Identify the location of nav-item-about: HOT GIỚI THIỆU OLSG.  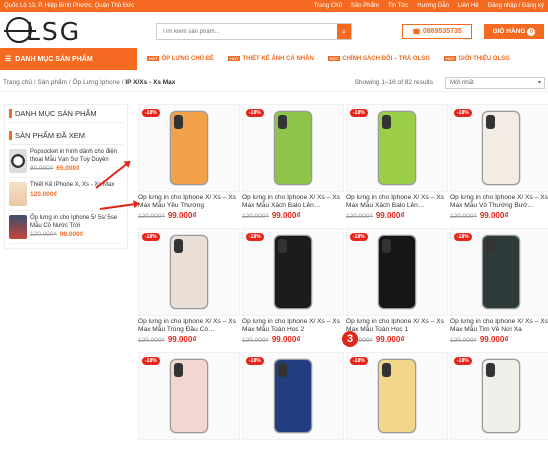
(476, 59).